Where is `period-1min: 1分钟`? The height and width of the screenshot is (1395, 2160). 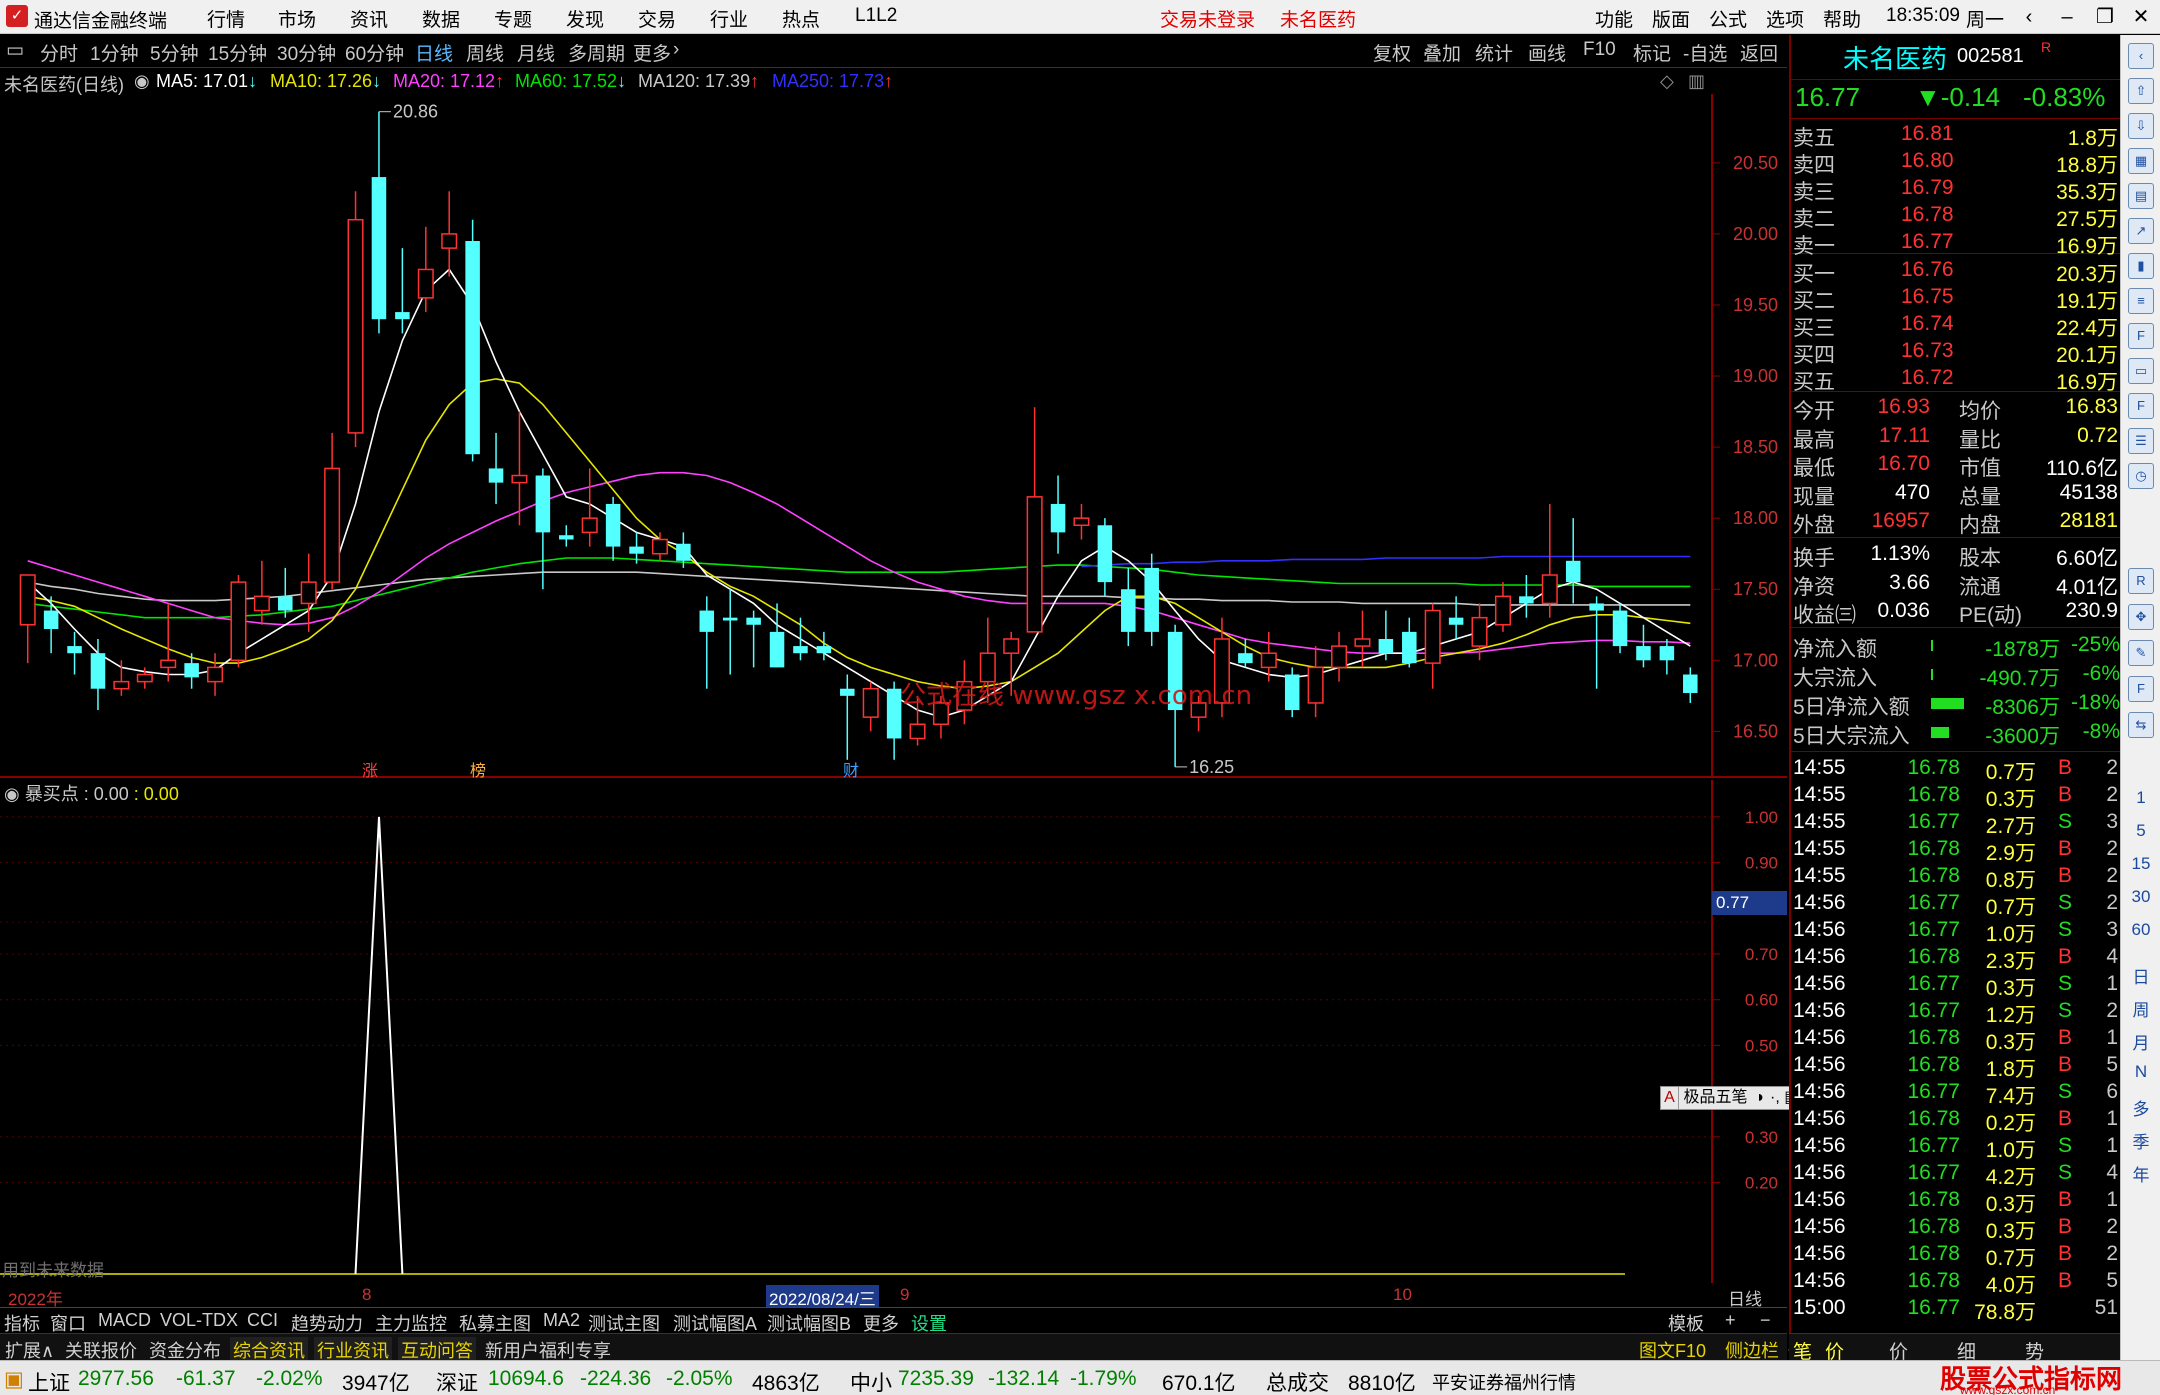 period-1min: 1分钟 is located at coordinates (114, 52).